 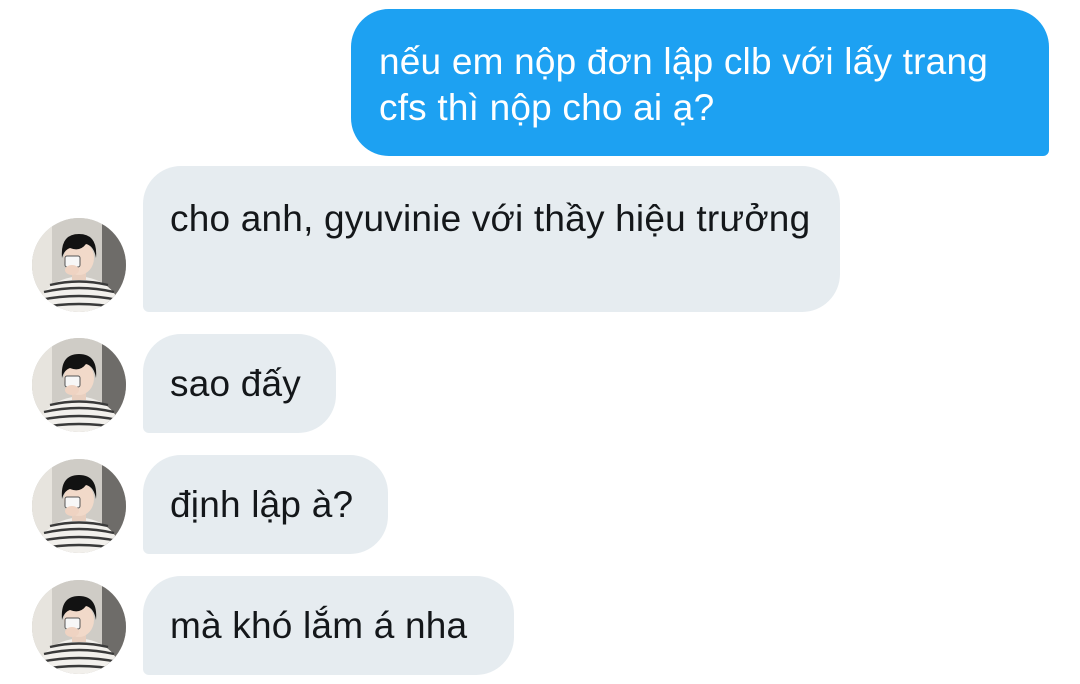 What do you see at coordinates (235, 383) in the screenshot?
I see `message-text: sao đấy` at bounding box center [235, 383].